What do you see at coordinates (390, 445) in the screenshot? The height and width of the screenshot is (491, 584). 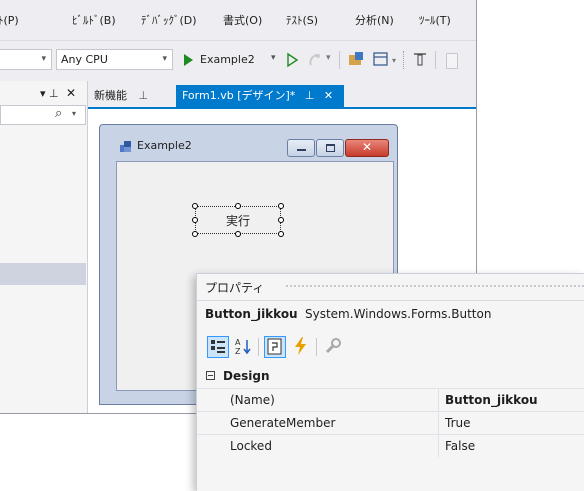 I see `property-row: Locked False` at bounding box center [390, 445].